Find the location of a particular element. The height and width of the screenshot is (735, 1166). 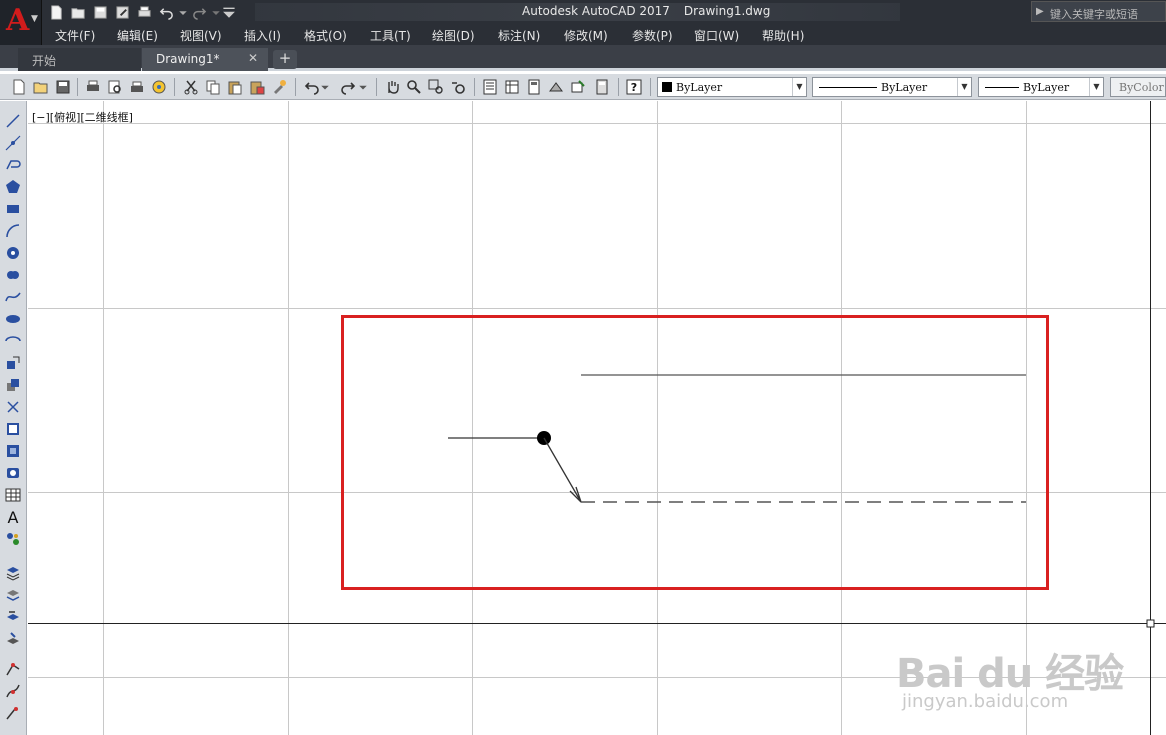

menu-insert: 插入(I) is located at coordinates (262, 35).